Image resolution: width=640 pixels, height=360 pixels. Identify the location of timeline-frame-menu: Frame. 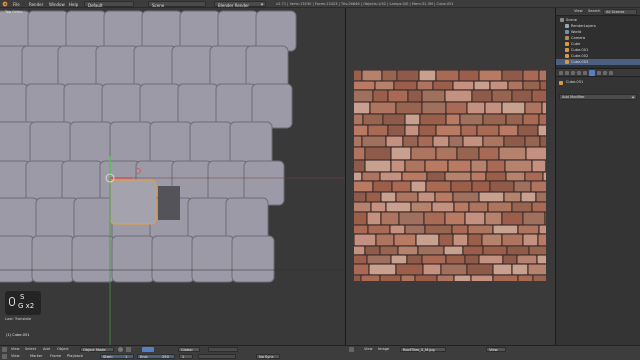
(55, 356).